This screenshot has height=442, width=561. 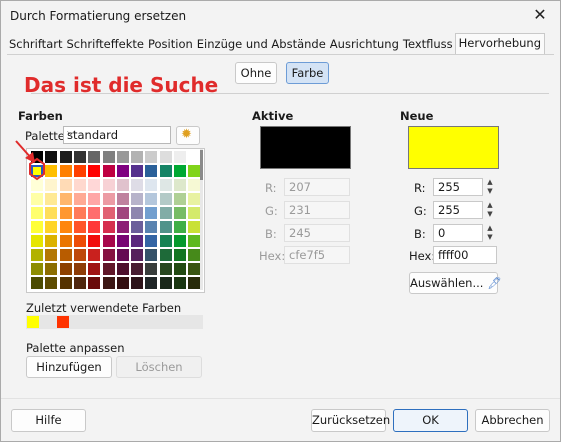 What do you see at coordinates (35, 44) in the screenshot?
I see `tab-schriftart: Schriftart` at bounding box center [35, 44].